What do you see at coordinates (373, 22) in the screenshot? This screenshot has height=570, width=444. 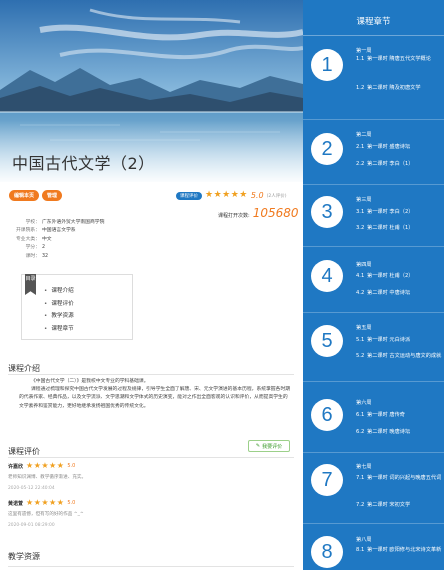 I see `sidebar-title: 课程章节` at bounding box center [373, 22].